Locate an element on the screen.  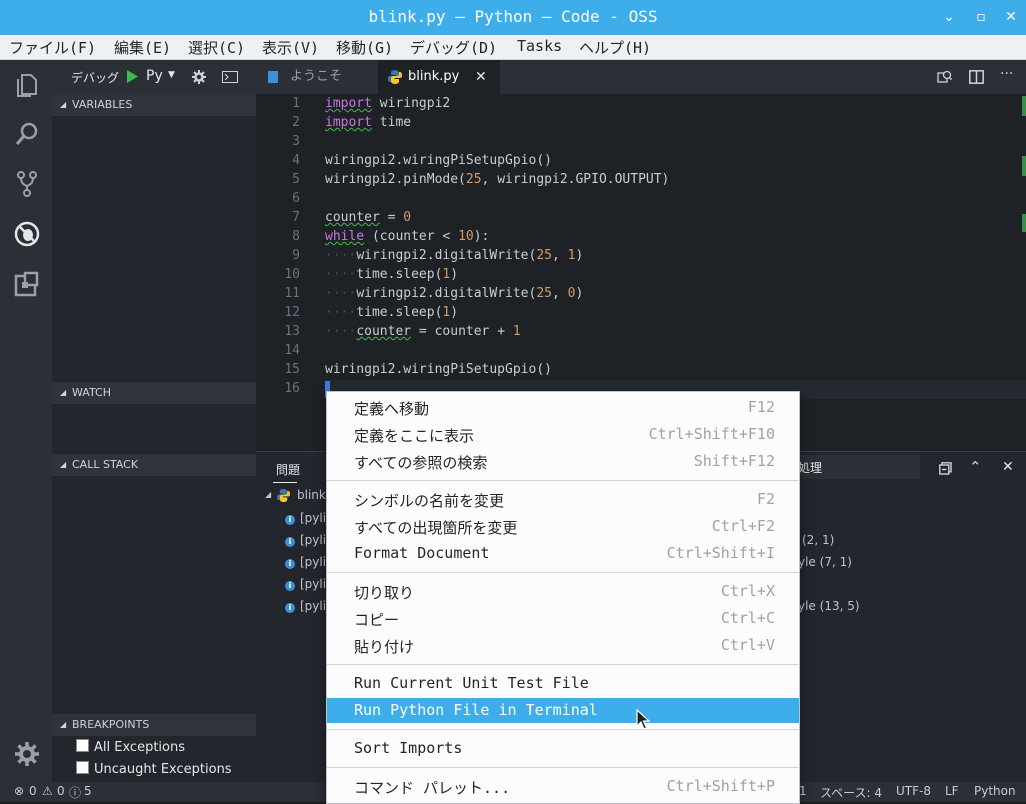
line-number: 15 is located at coordinates (292, 369).